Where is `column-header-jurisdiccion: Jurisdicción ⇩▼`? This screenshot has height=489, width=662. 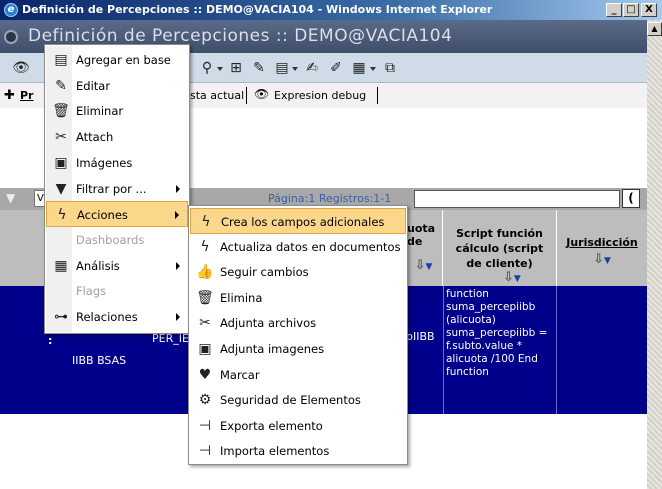
column-header-jurisdiccion: Jurisdicción ⇩▼ is located at coordinates (602, 248).